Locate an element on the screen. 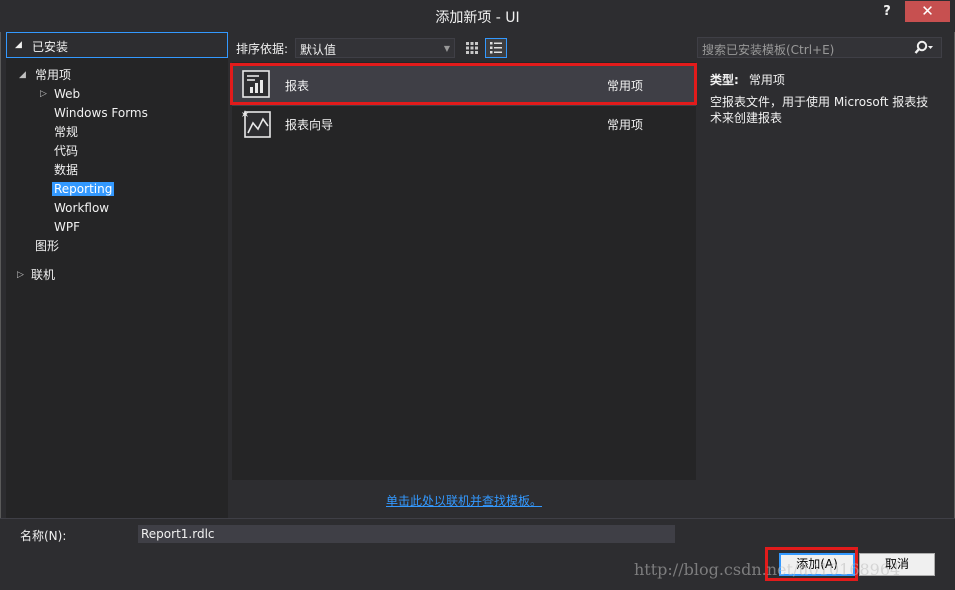 Image resolution: width=955 pixels, height=590 pixels. add-button: 添加(A) is located at coordinates (817, 564).